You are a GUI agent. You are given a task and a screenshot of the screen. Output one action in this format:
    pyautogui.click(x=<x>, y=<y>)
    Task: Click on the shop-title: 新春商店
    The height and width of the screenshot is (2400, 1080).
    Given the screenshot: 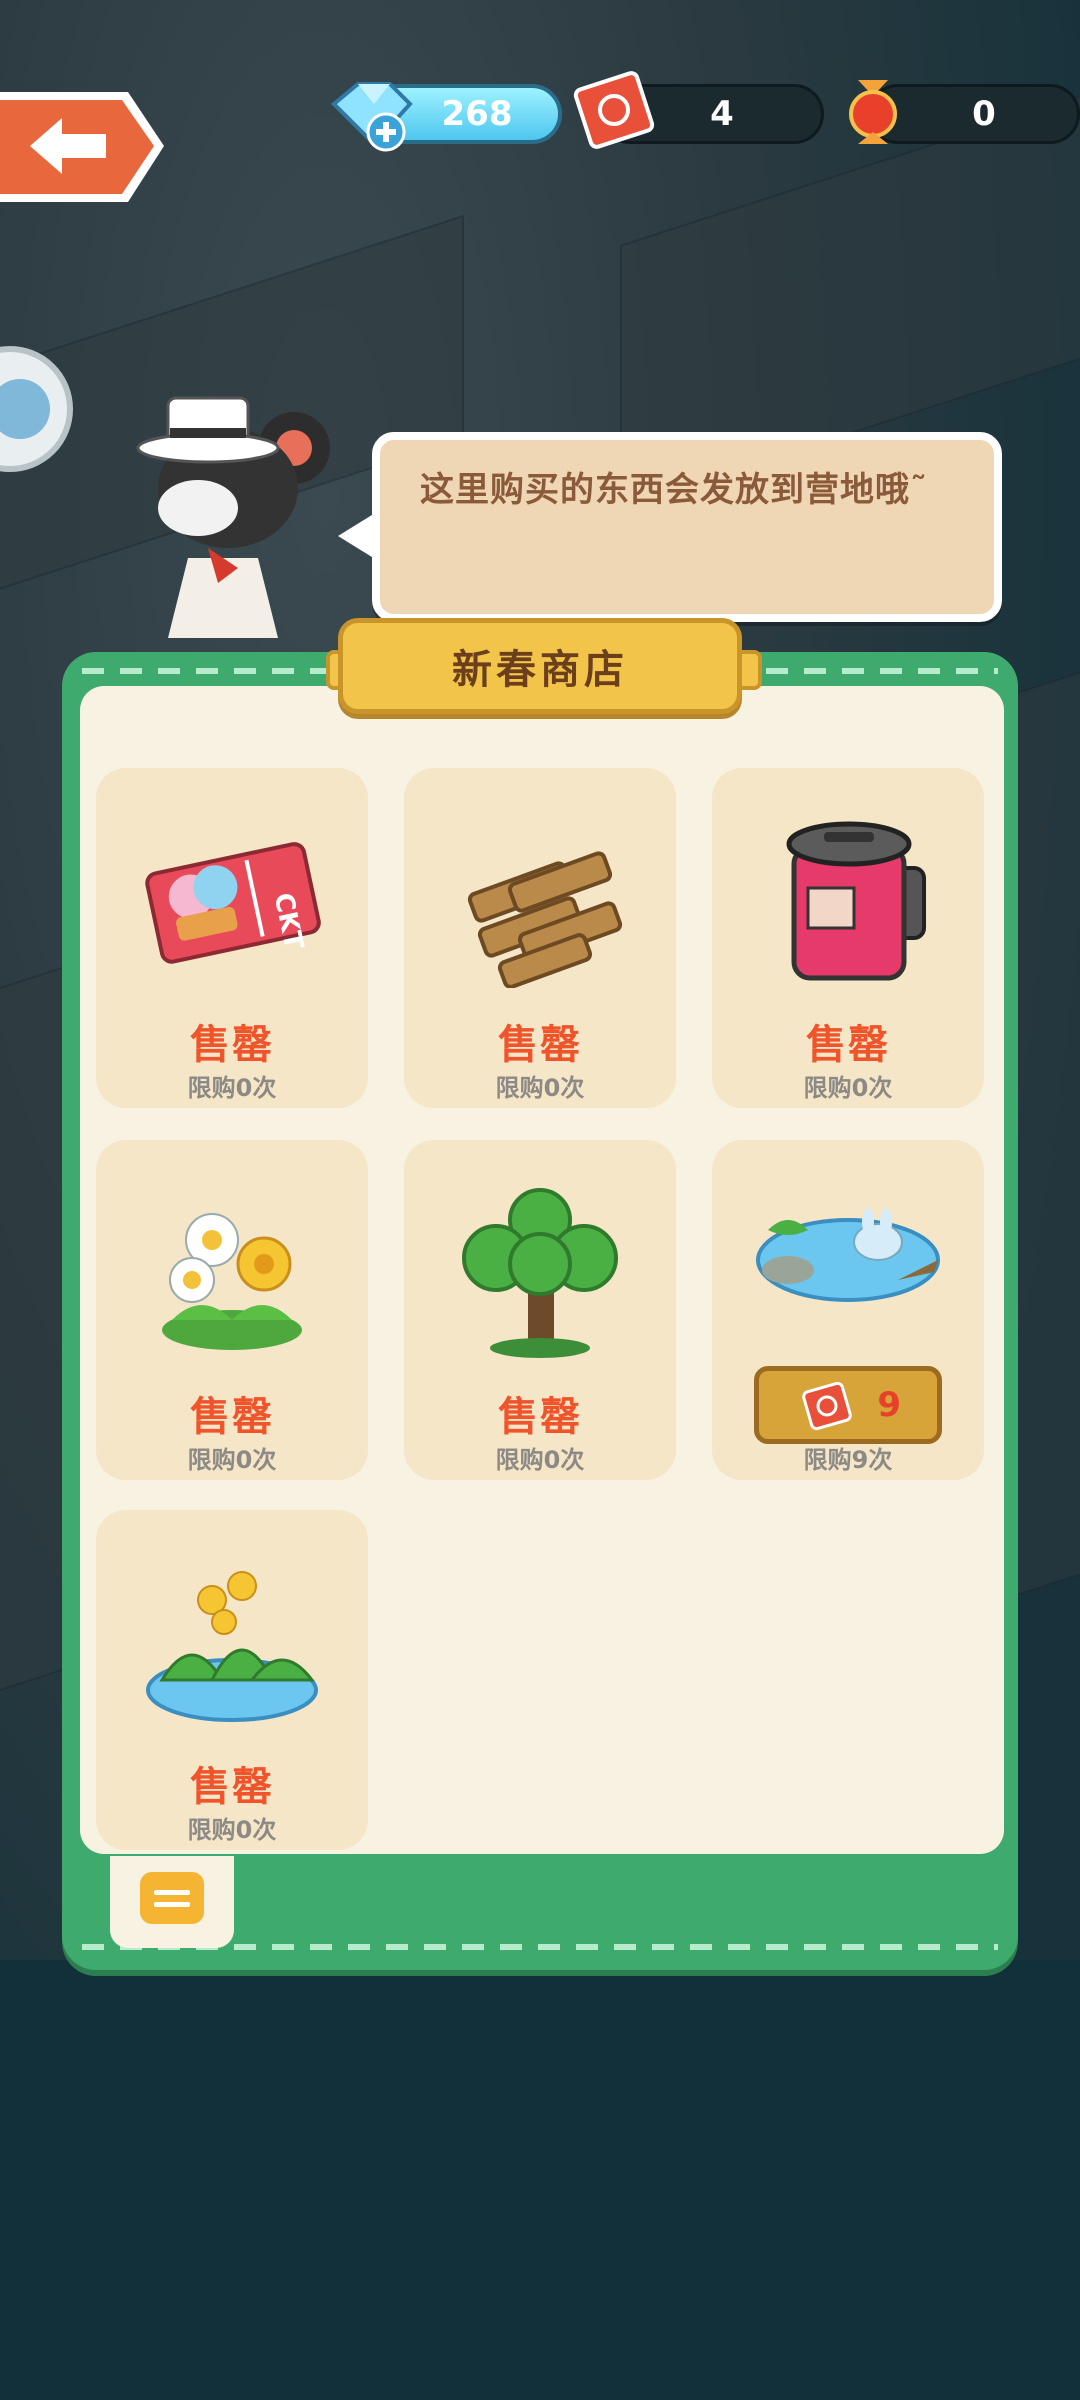 What is the action you would take?
    pyautogui.click(x=540, y=670)
    